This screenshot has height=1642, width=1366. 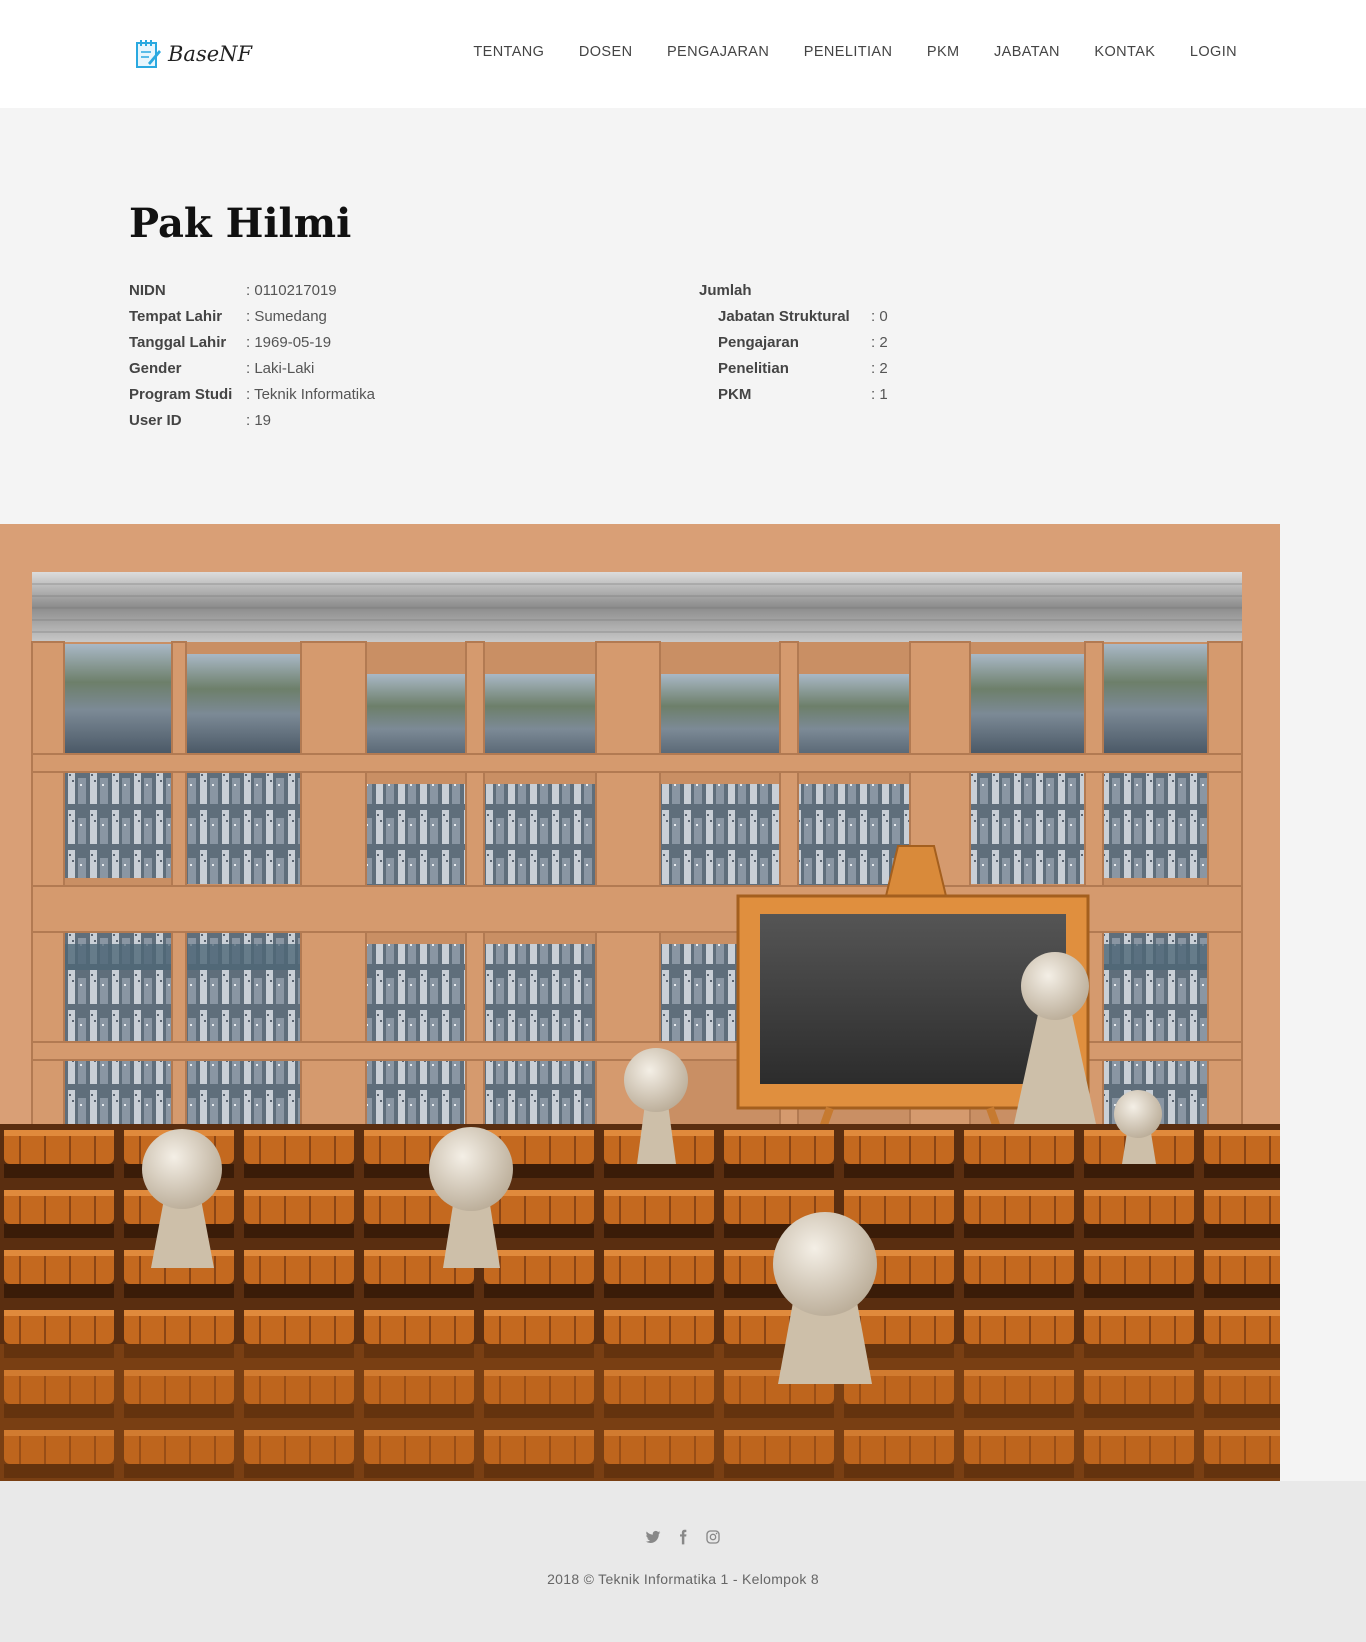 What do you see at coordinates (310, 394) in the screenshot?
I see `detail-value: : Teknik Informatika` at bounding box center [310, 394].